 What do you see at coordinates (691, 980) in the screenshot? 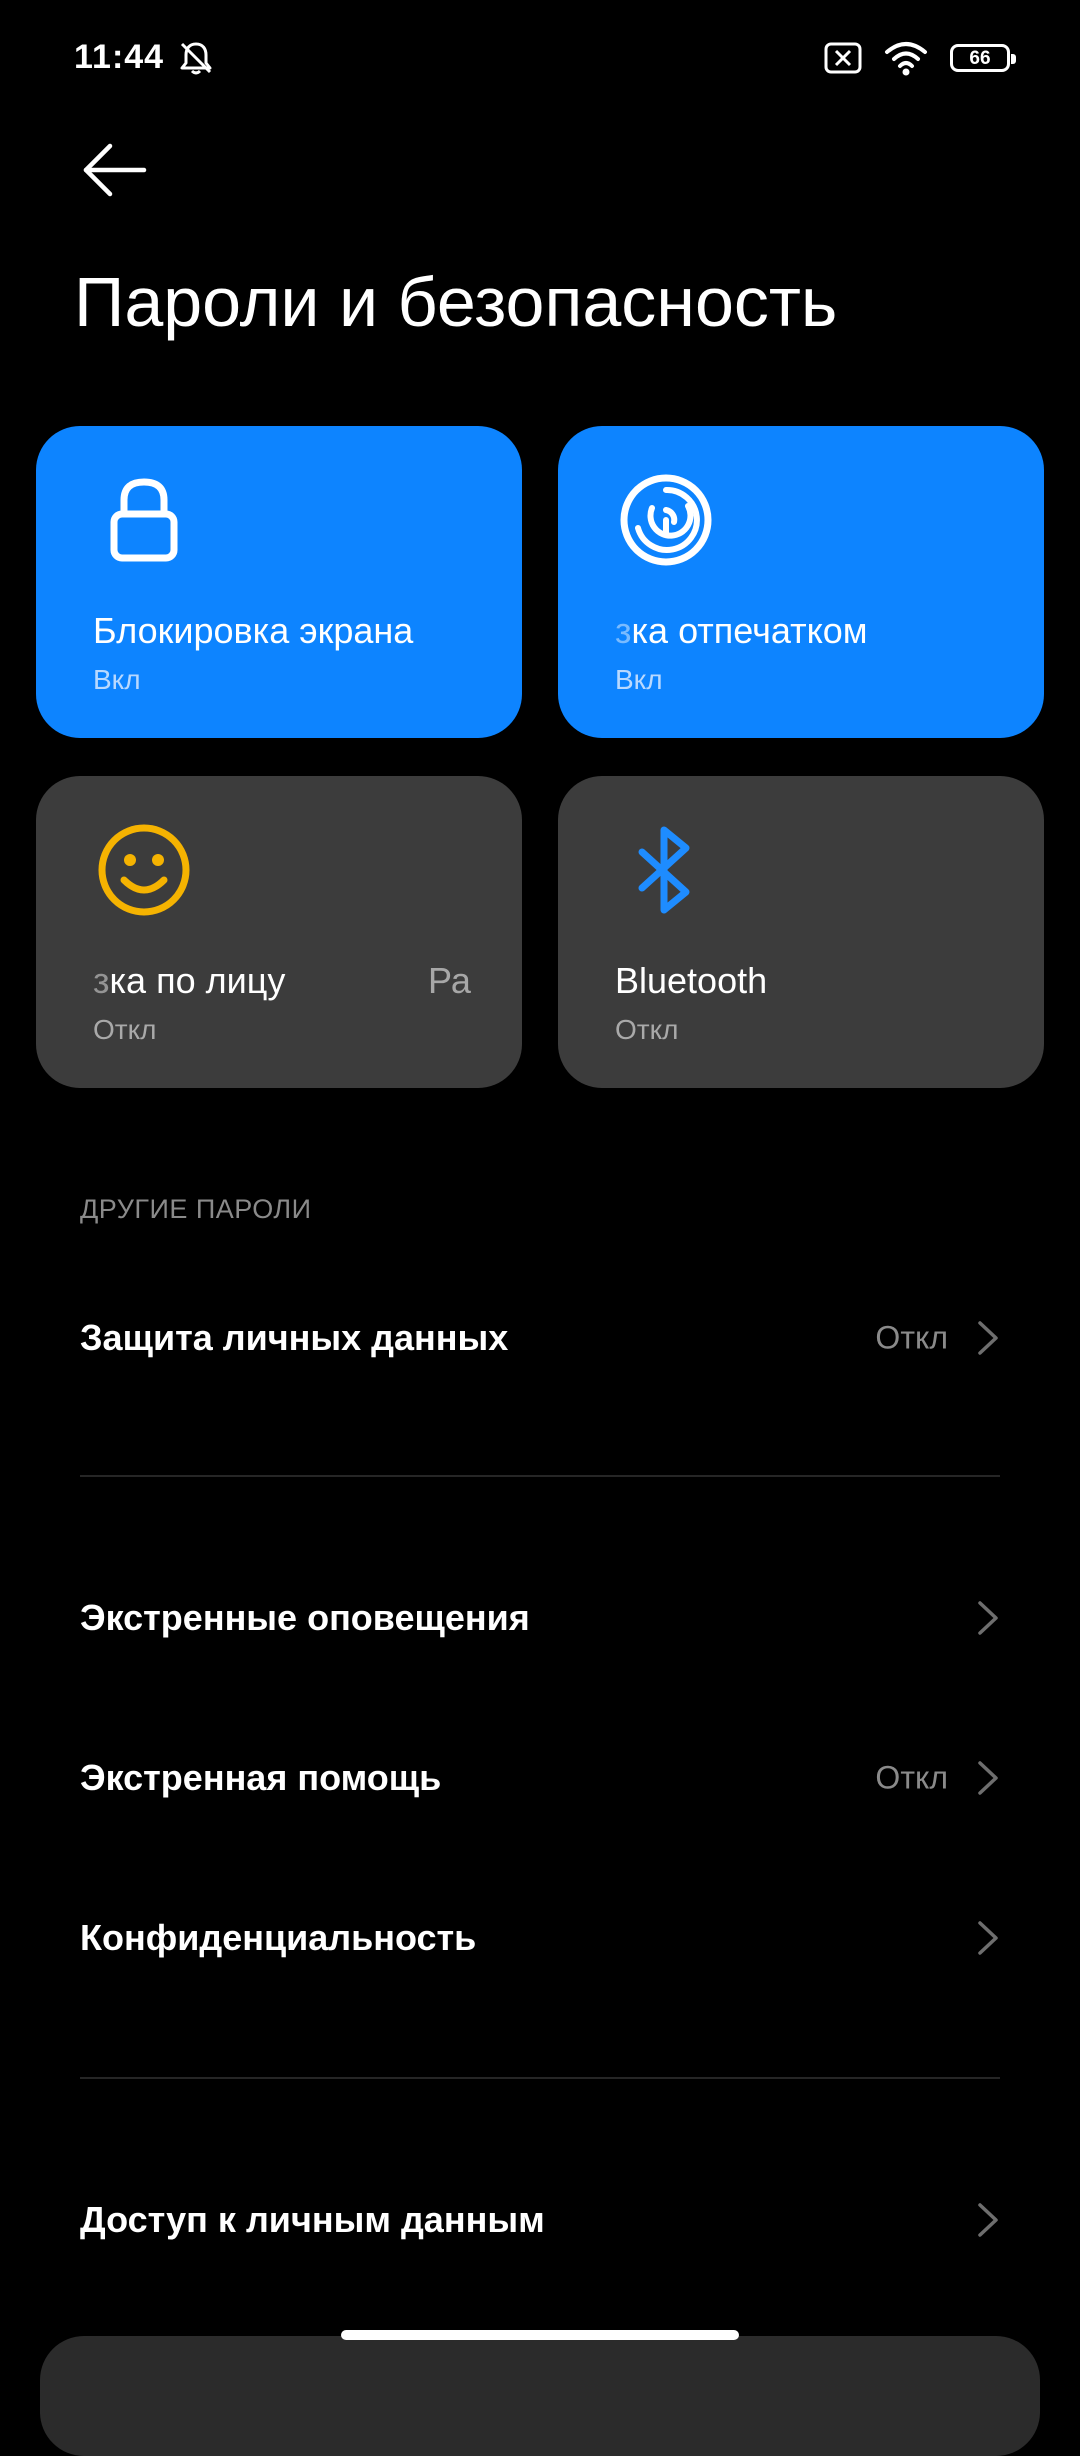
I see `tile-label: Bluetooth` at bounding box center [691, 980].